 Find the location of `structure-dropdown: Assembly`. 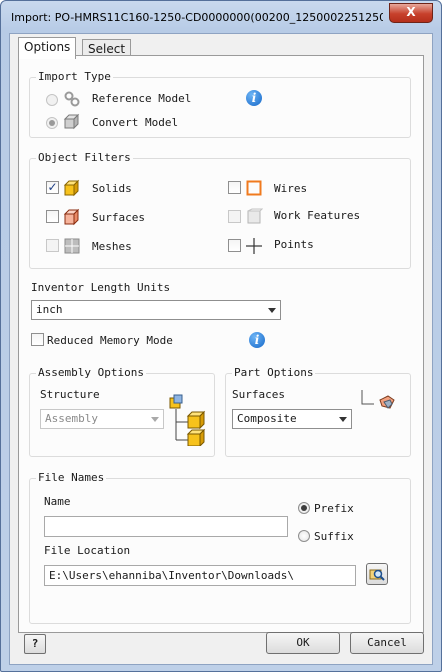

structure-dropdown: Assembly is located at coordinates (102, 419).